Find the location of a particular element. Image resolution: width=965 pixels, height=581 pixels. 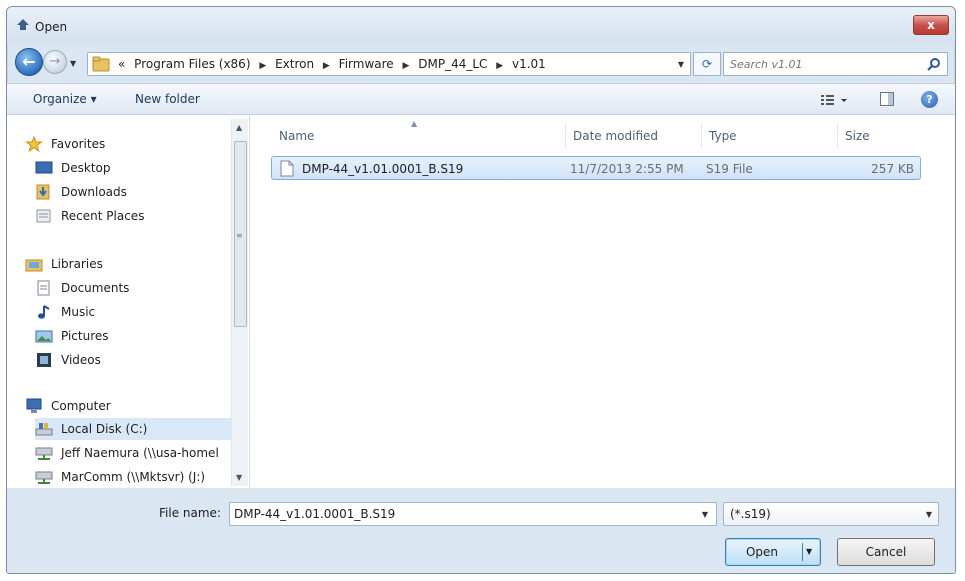

help-icon: ? is located at coordinates (929, 99).